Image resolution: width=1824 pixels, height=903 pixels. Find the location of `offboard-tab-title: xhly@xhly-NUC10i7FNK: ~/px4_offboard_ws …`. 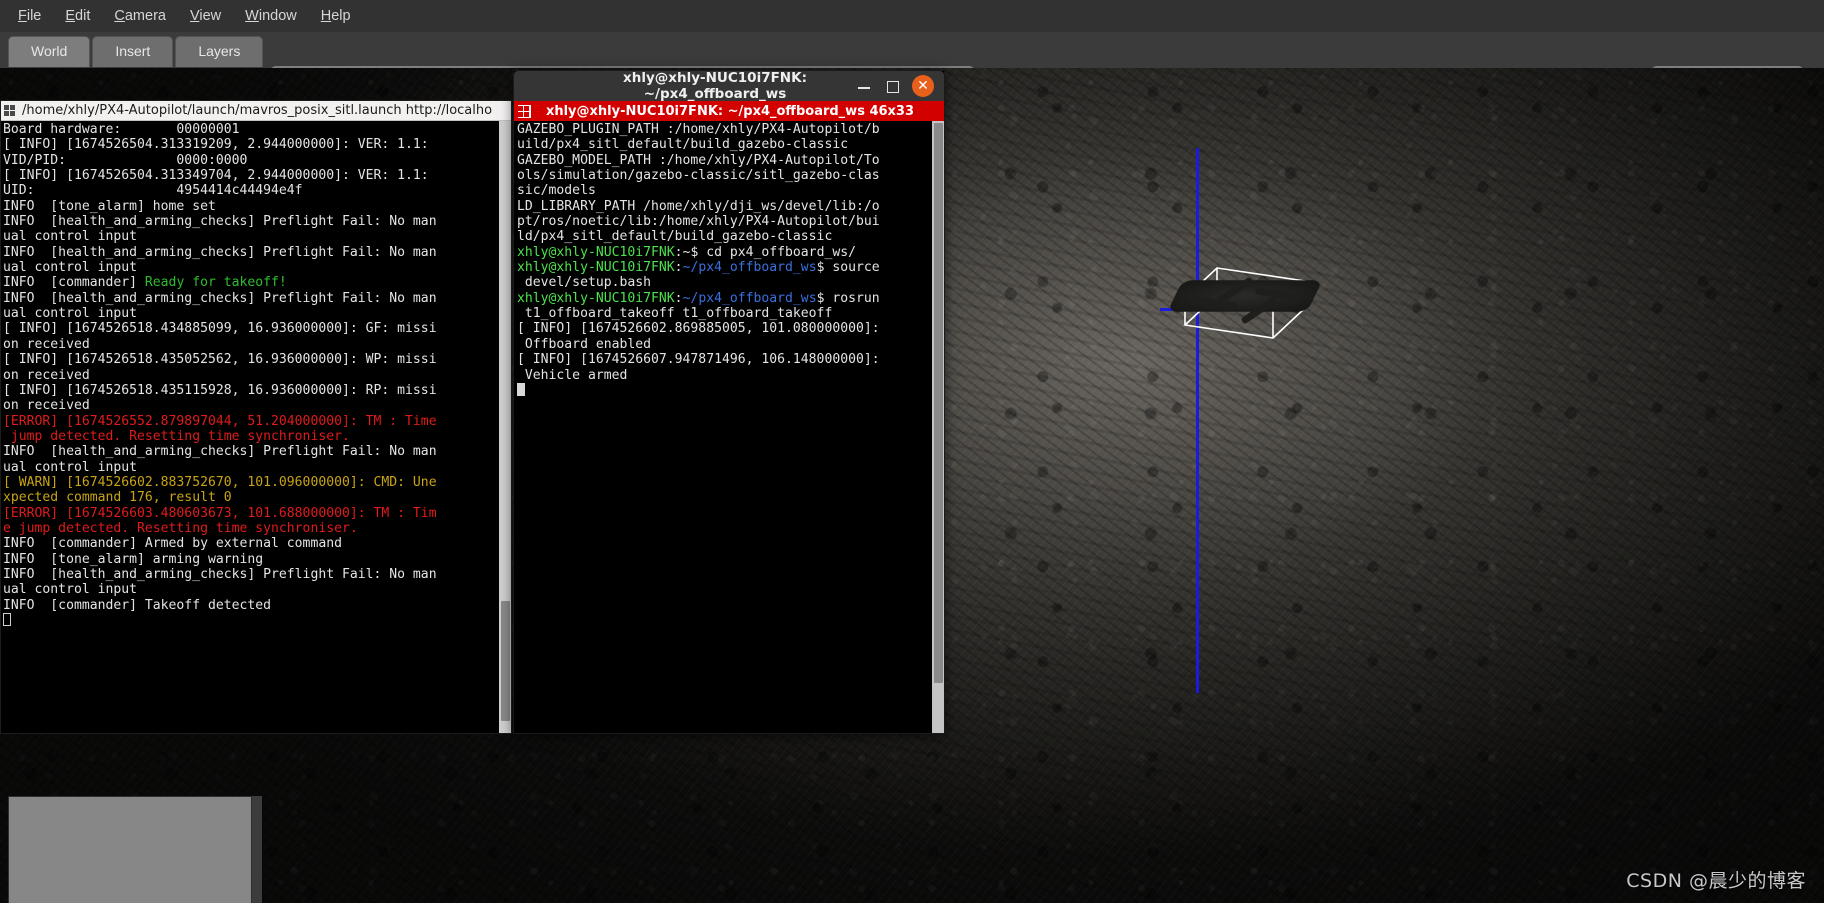

offboard-tab-title: xhly@xhly-NUC10i7FNK: ~/px4_offboard_ws … is located at coordinates (730, 111).